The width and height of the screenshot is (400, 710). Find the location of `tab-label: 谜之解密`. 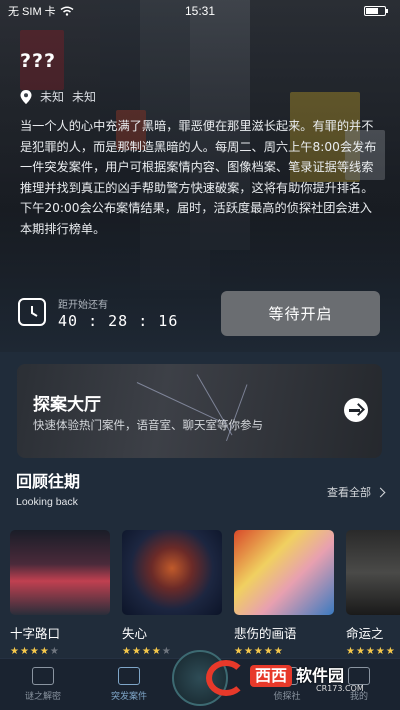

tab-label: 谜之解密 is located at coordinates (42, 697).